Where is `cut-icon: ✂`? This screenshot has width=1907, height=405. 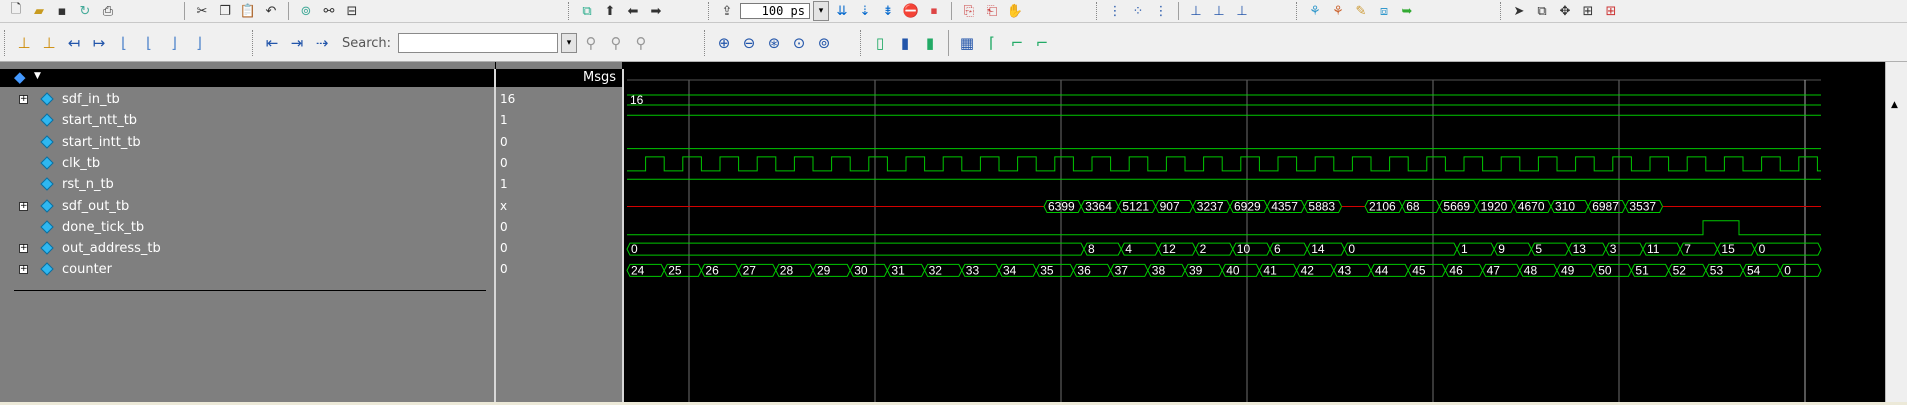
cut-icon: ✂ is located at coordinates (202, 11).